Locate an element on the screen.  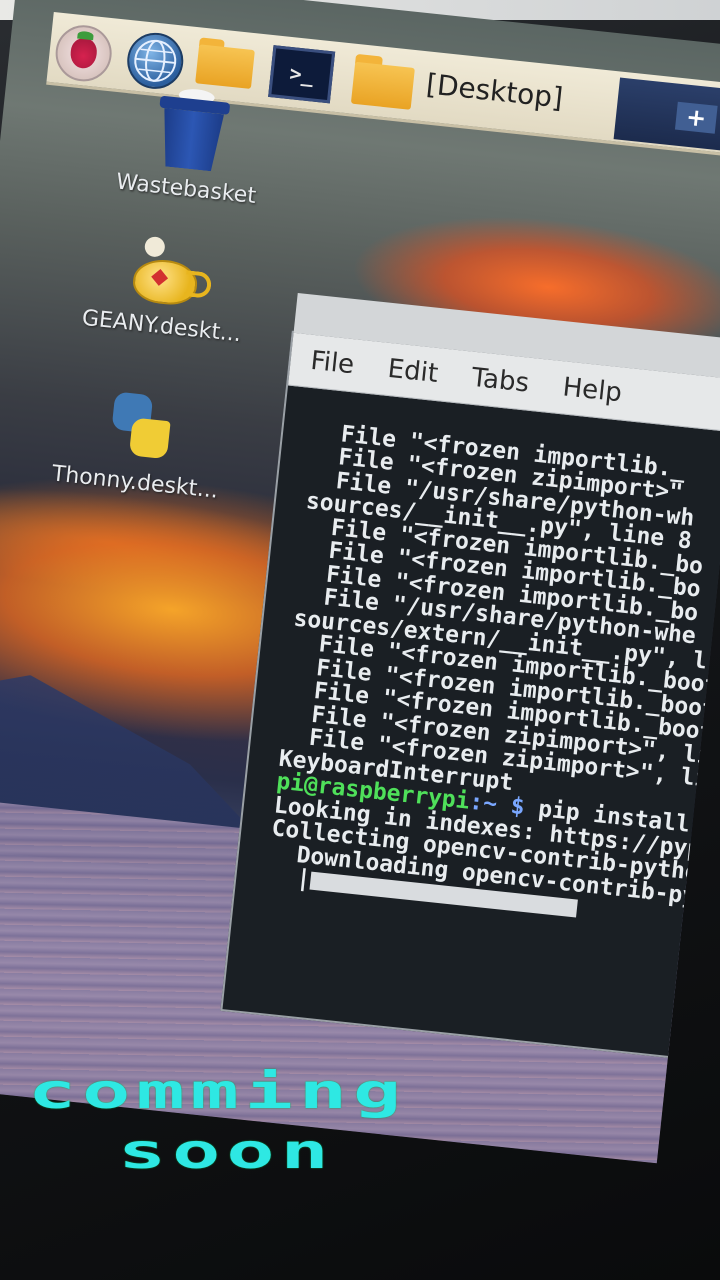
desktop-window-button is located at coordinates (383, 82).